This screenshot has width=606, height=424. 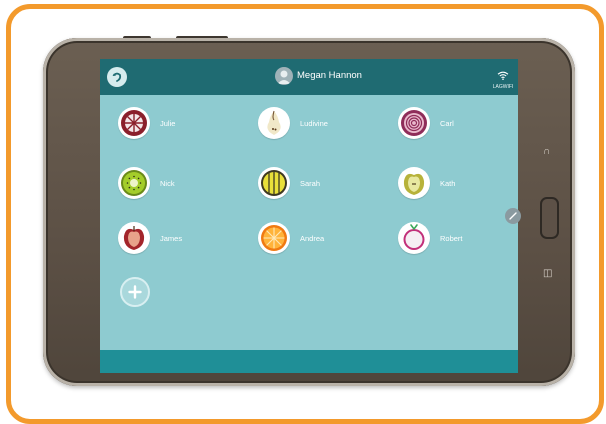 I want to click on profile-james: James, so click(x=150, y=238).